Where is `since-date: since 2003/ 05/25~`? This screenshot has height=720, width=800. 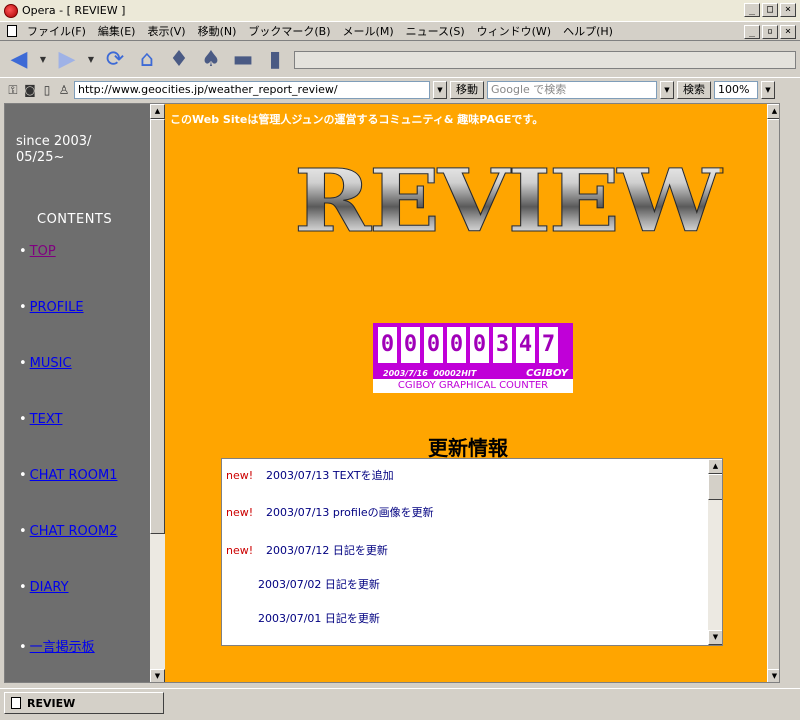
since-date: since 2003/ 05/25~ is located at coordinates (54, 149).